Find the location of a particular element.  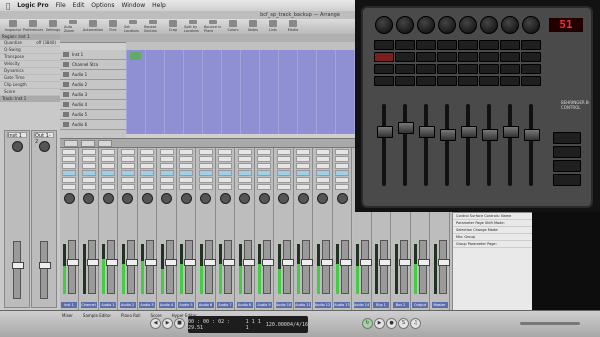

inspector-row: Transpose is located at coordinates (30, 57).